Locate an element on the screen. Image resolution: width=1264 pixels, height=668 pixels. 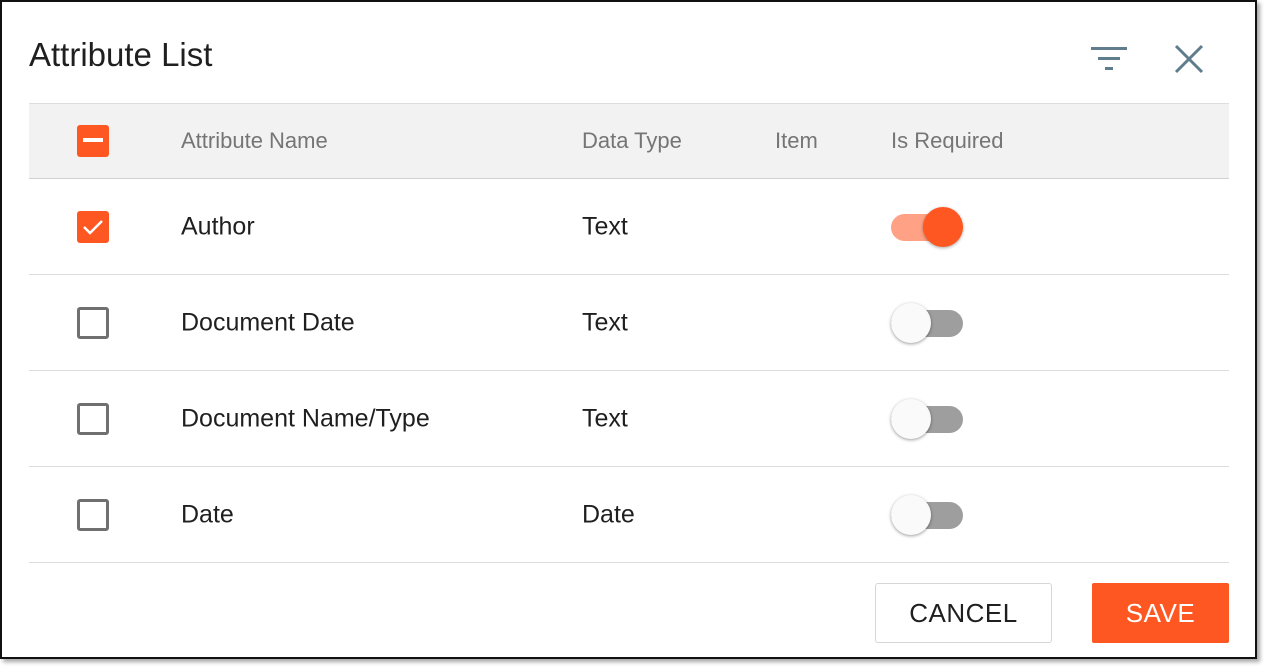
select-all-checkbox is located at coordinates (93, 141).